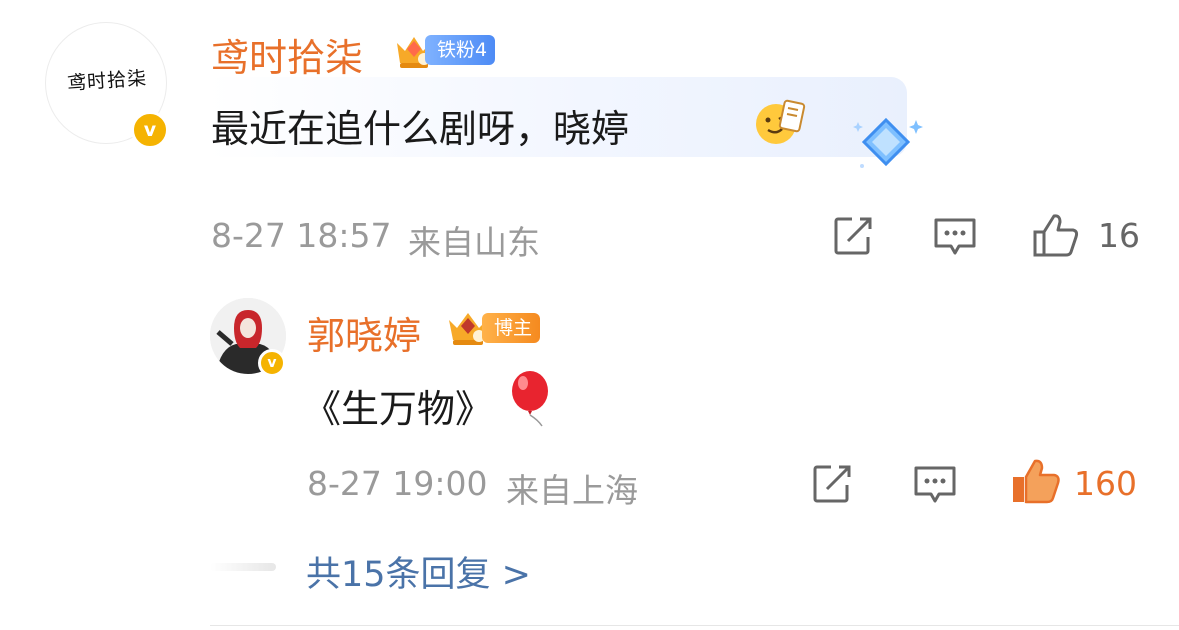 This screenshot has height=630, width=1179. Describe the element at coordinates (460, 50) in the screenshot. I see `fan-badge: 铁粉4` at that location.